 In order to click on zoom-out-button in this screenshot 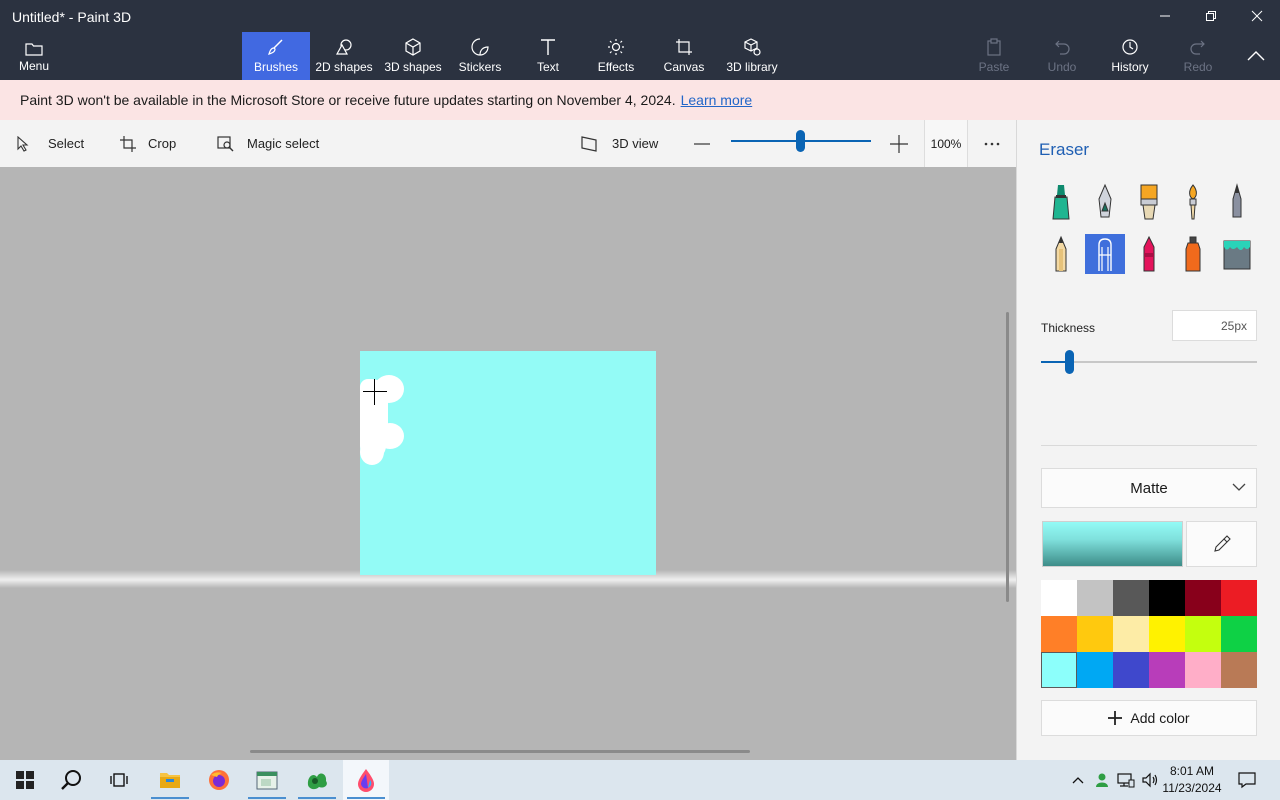, I will do `click(702, 143)`.